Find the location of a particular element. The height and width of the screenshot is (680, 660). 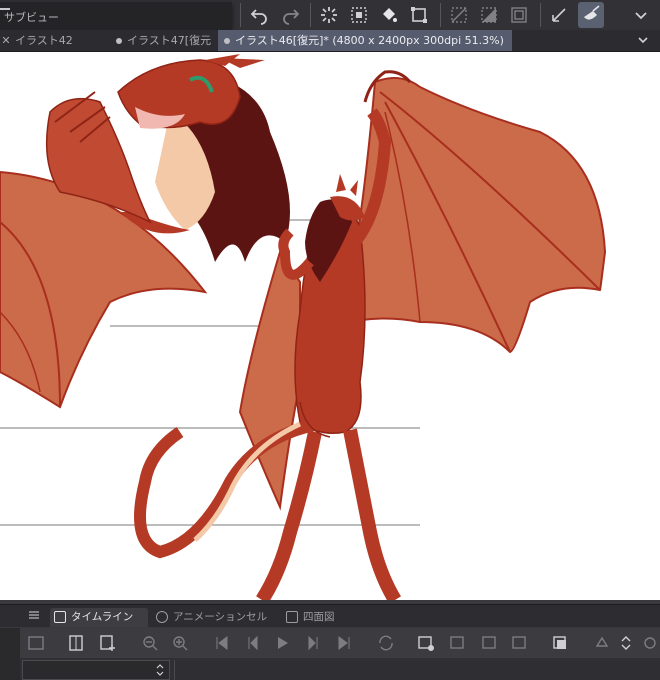

tab-label: イラスト47[復元 is located at coordinates (169, 40).